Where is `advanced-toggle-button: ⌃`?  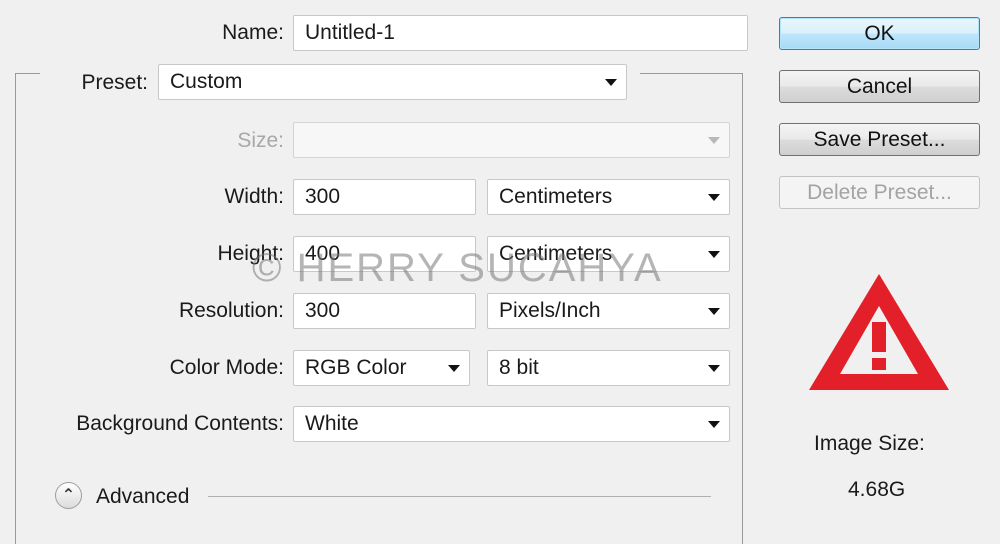
advanced-toggle-button: ⌃ is located at coordinates (68, 495).